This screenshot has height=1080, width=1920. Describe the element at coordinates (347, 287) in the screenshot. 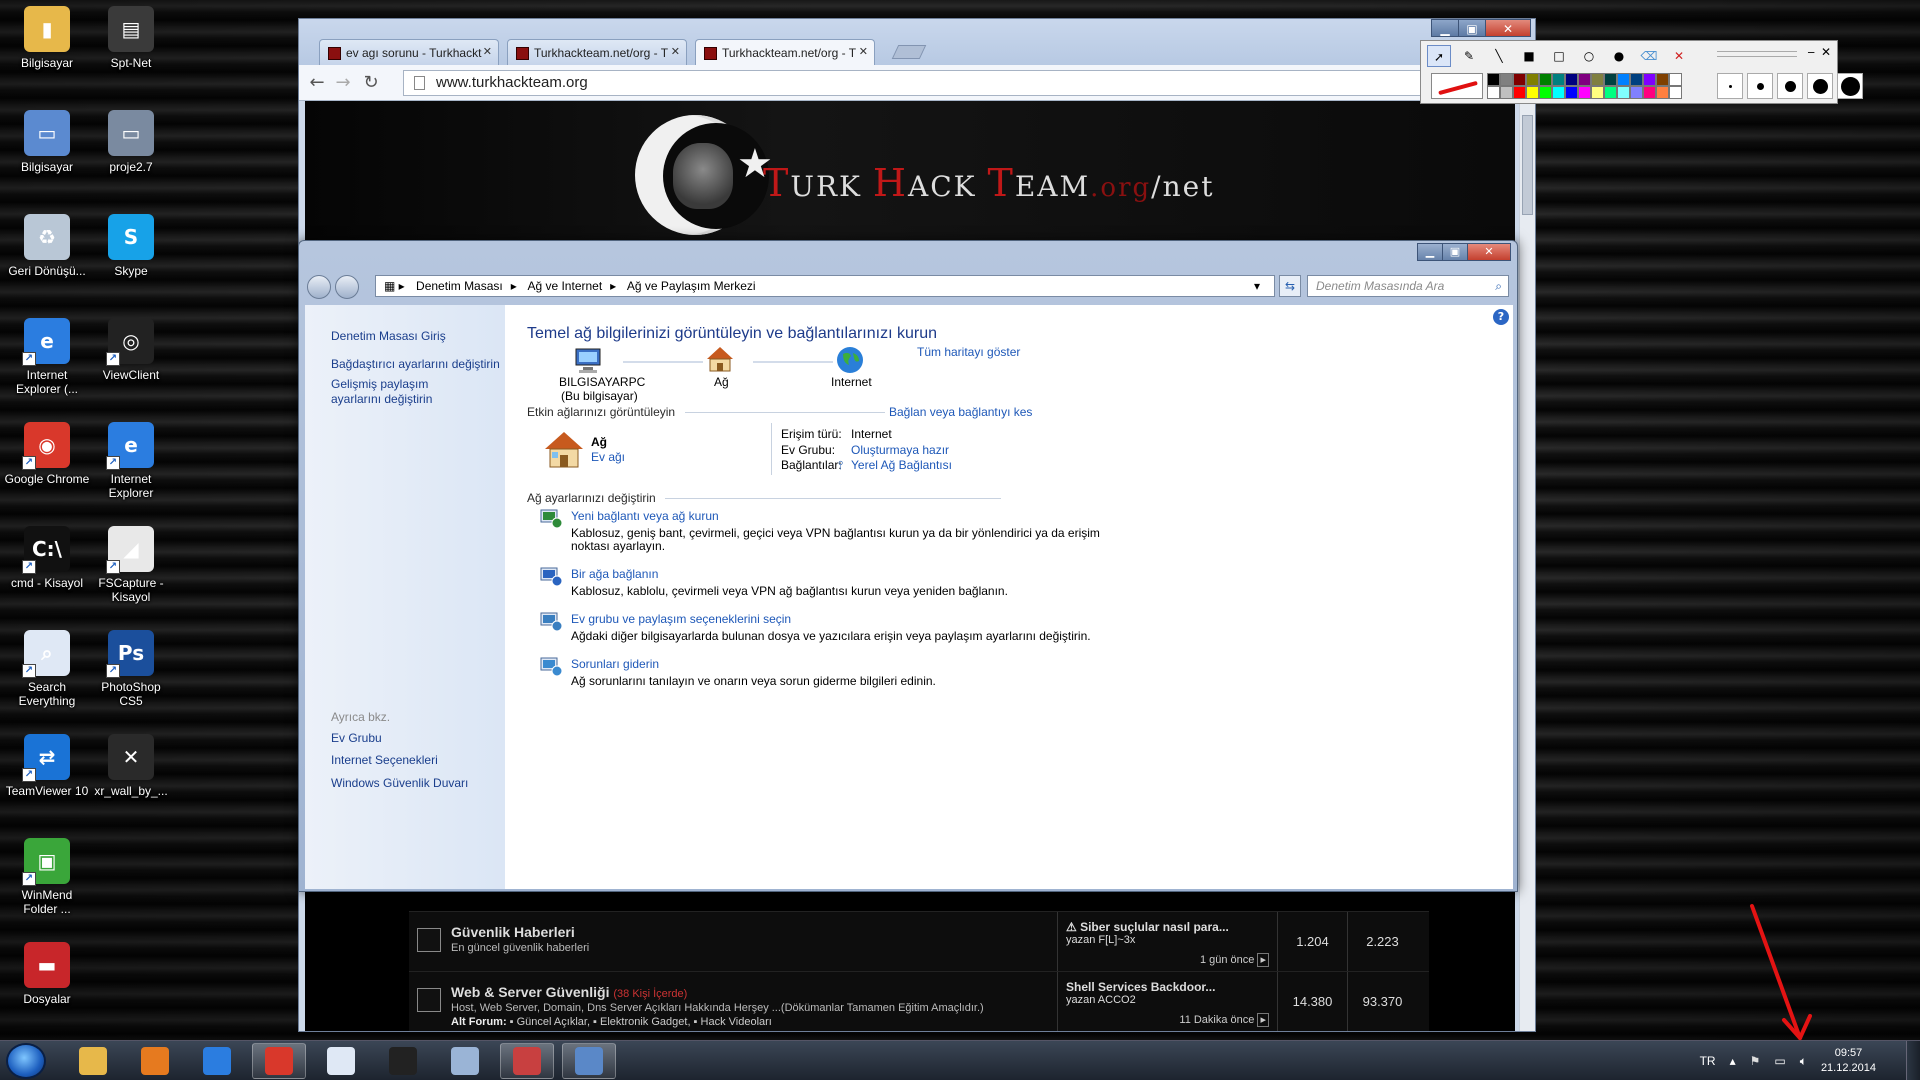

I see `forward-button` at that location.